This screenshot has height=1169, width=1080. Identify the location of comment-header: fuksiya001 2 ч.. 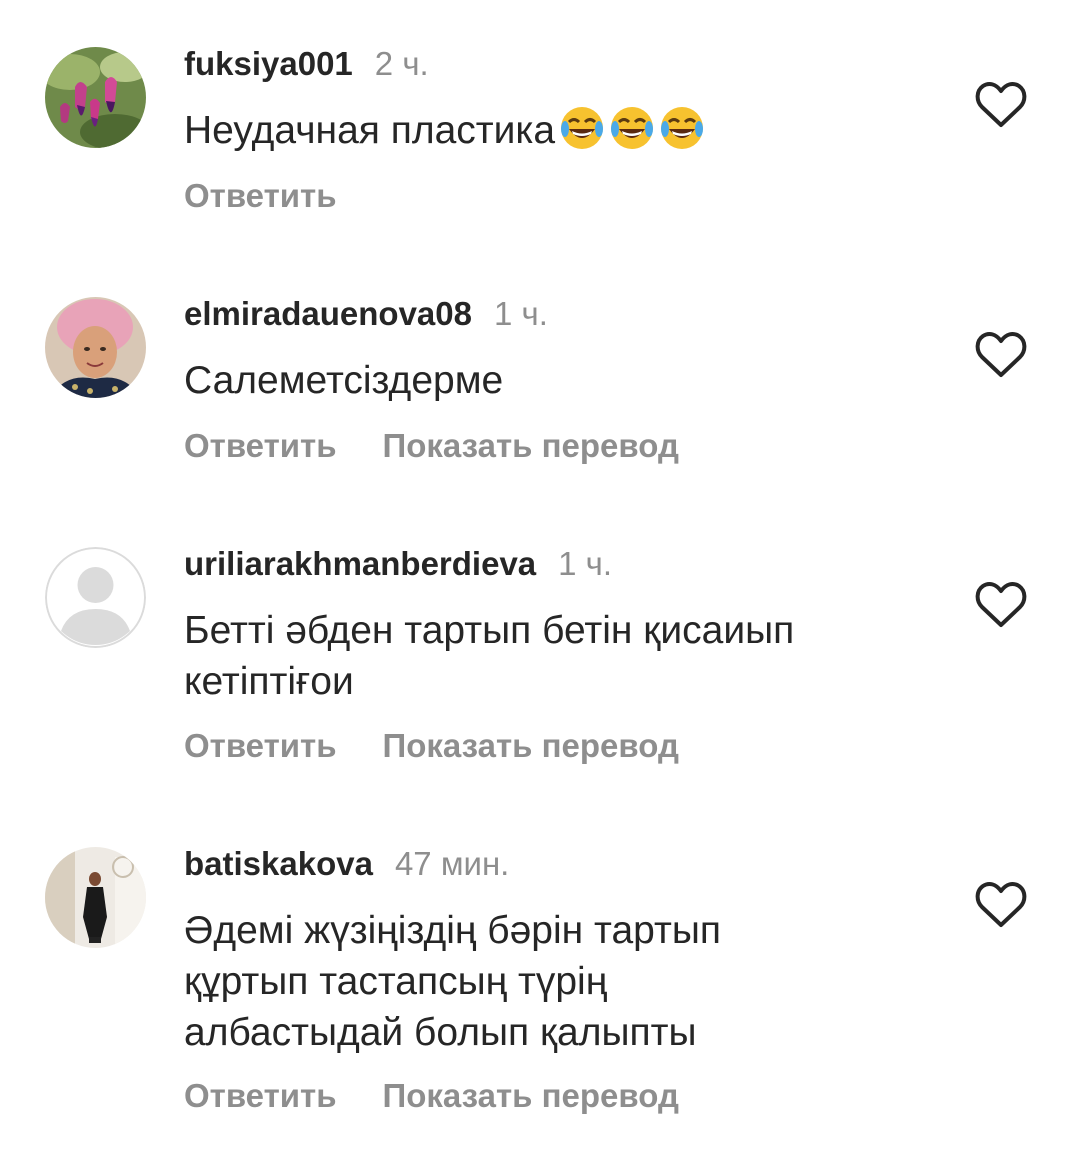
(306, 65).